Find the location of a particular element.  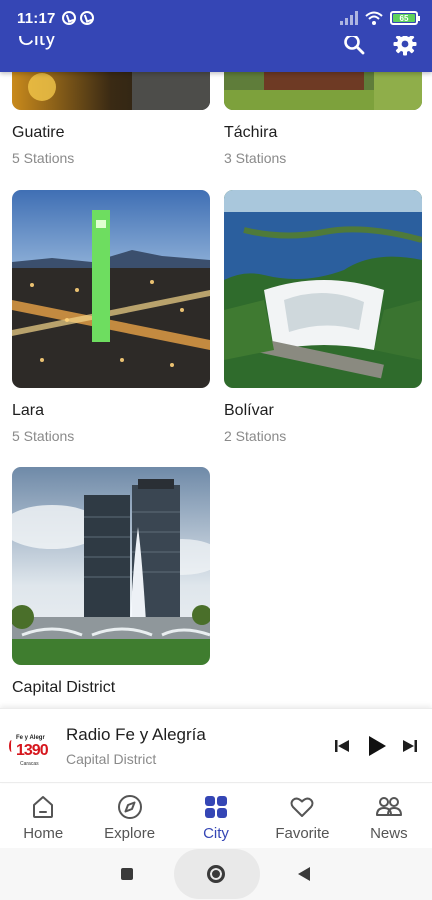

station-logo-number: 1390 is located at coordinates (32, 750).